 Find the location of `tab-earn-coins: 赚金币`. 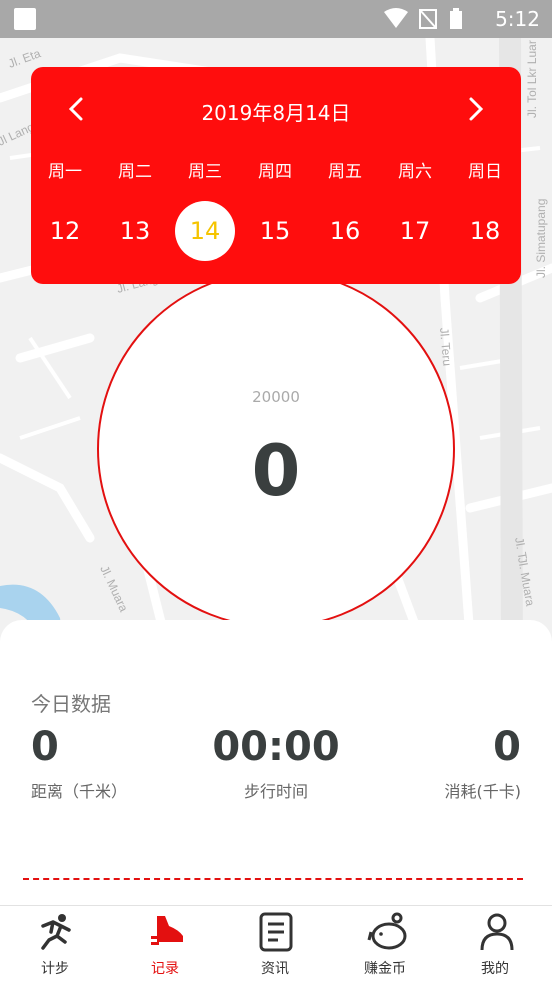

tab-earn-coins: 赚金币 is located at coordinates (385, 944).